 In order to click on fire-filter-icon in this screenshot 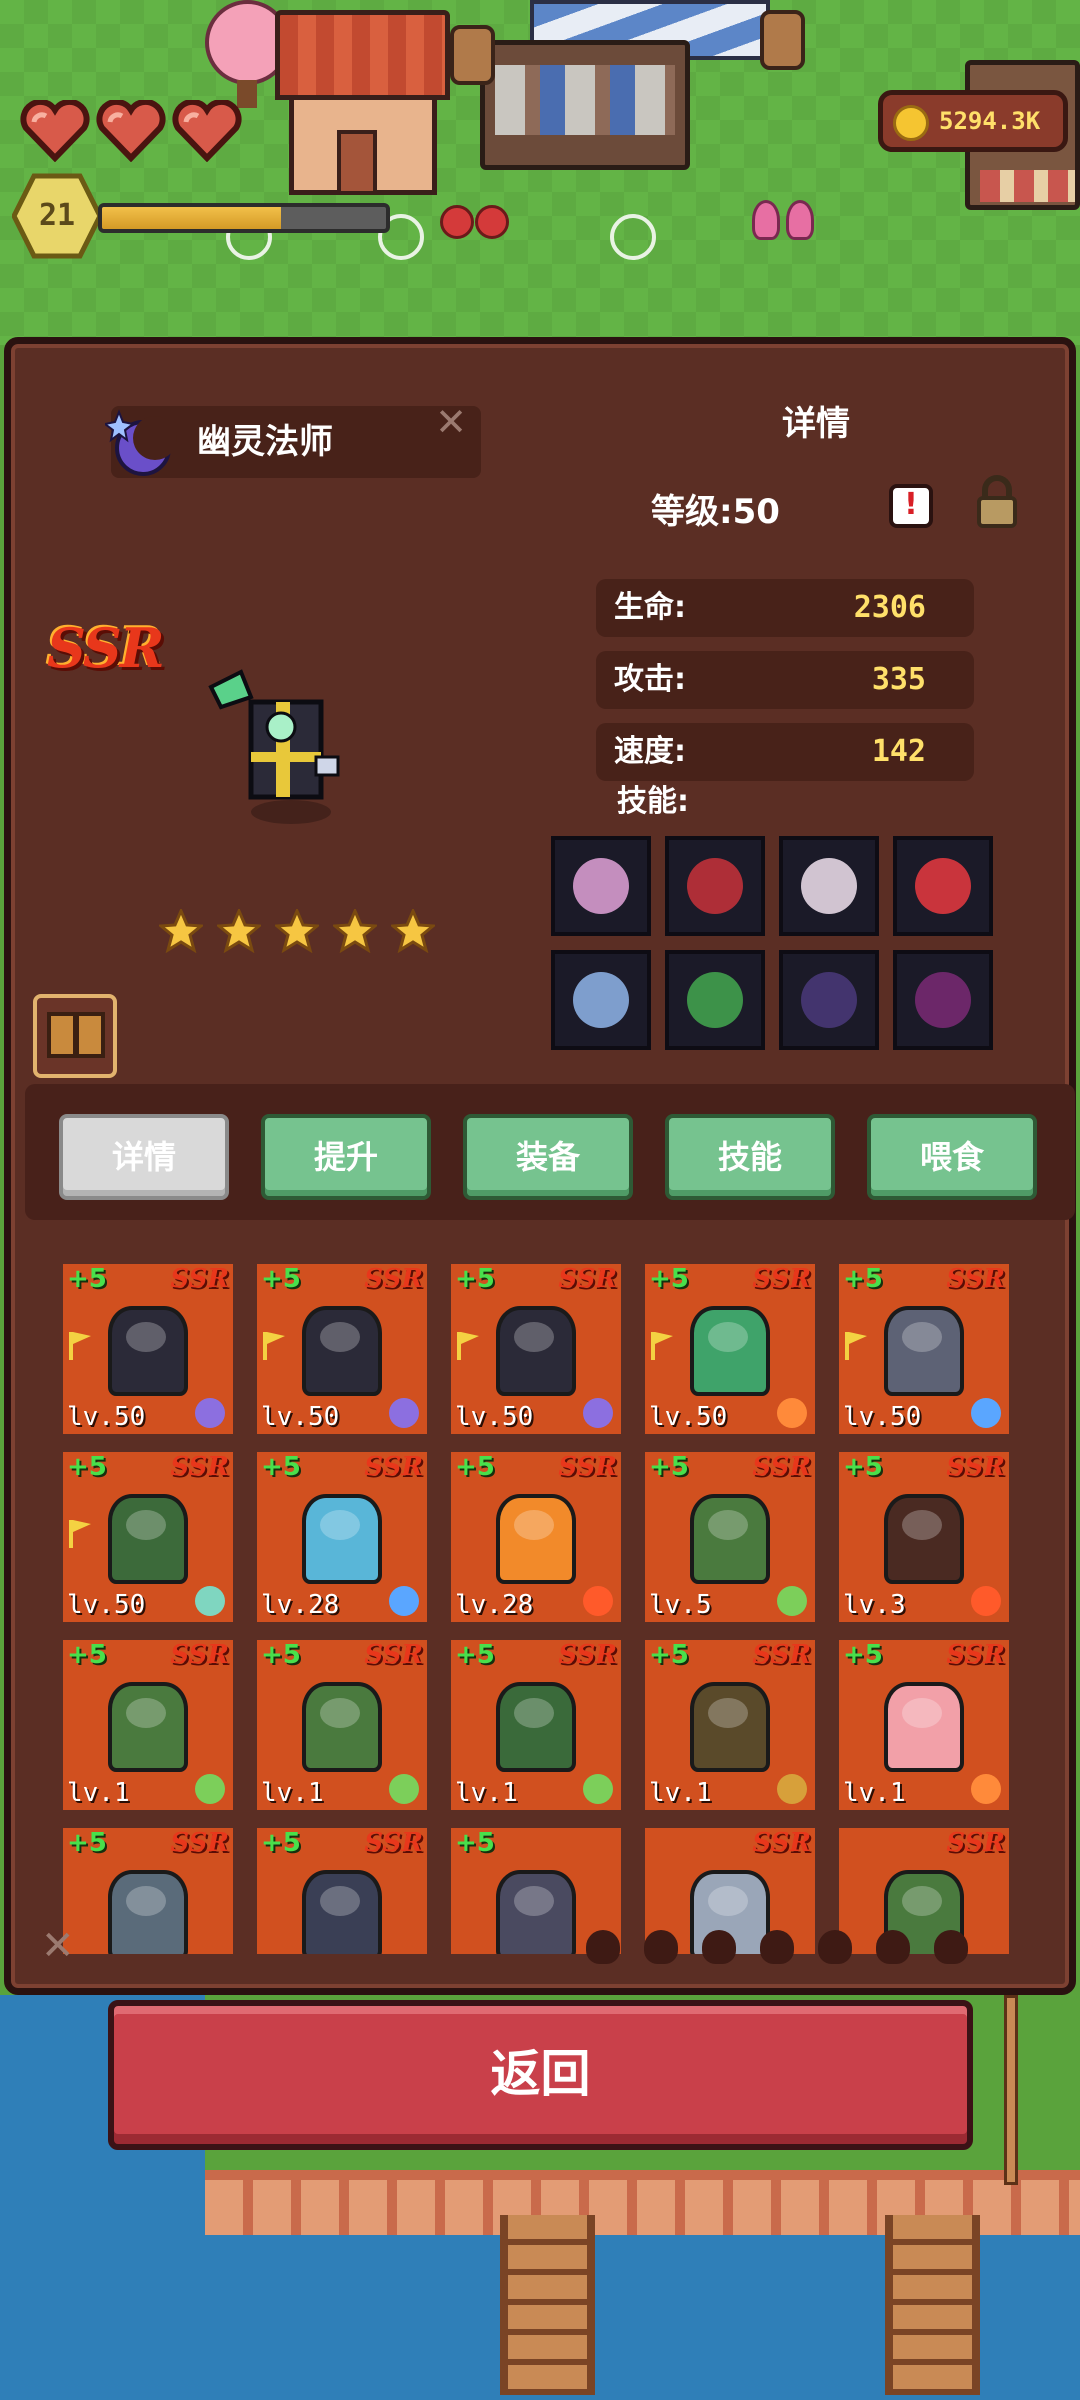, I will do `click(603, 1947)`.